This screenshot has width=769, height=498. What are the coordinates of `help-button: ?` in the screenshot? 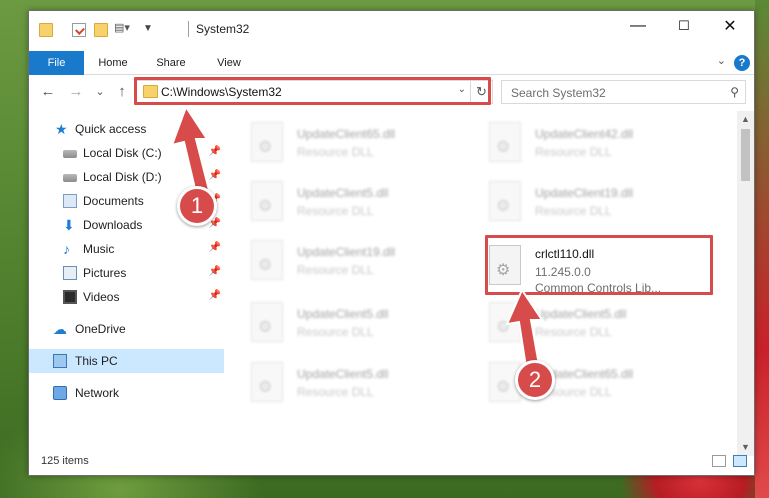 It's located at (742, 63).